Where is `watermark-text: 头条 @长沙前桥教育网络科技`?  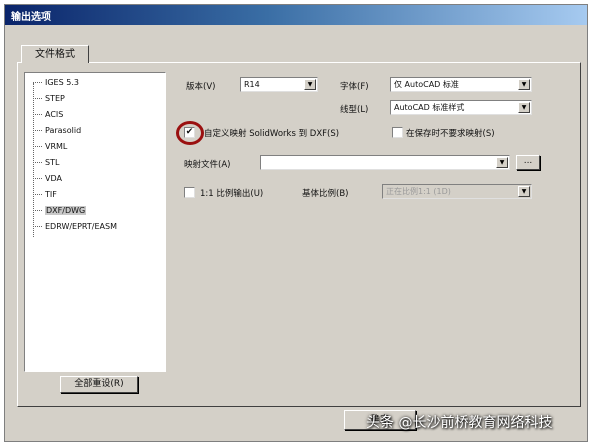
watermark-text: 头条 @长沙前桥教育网络科技 is located at coordinates (459, 423).